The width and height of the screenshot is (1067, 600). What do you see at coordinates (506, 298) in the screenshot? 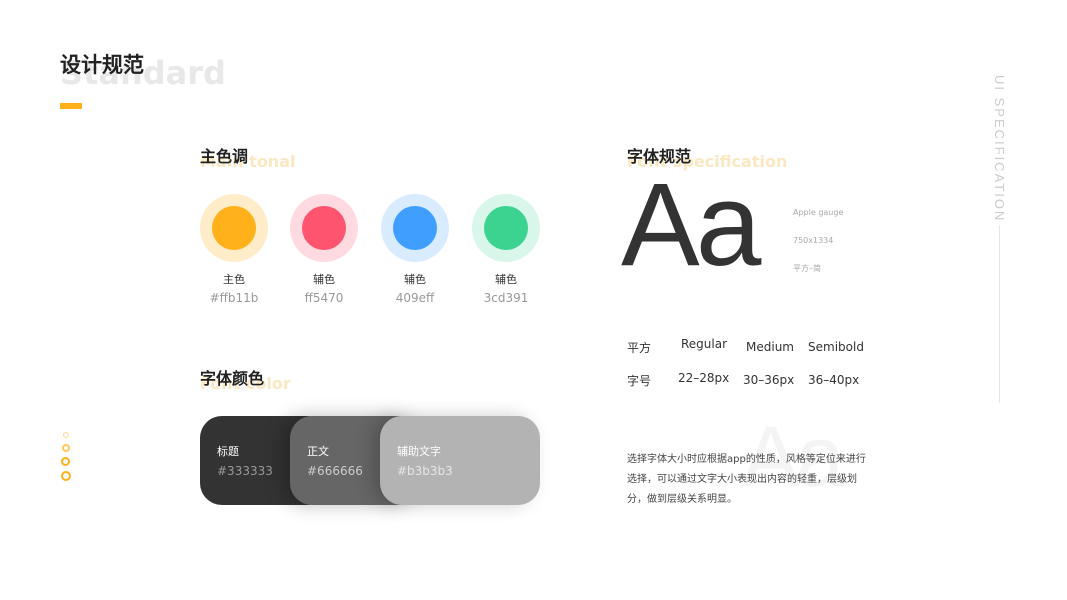
I see `swatch-code: 3cd391` at bounding box center [506, 298].